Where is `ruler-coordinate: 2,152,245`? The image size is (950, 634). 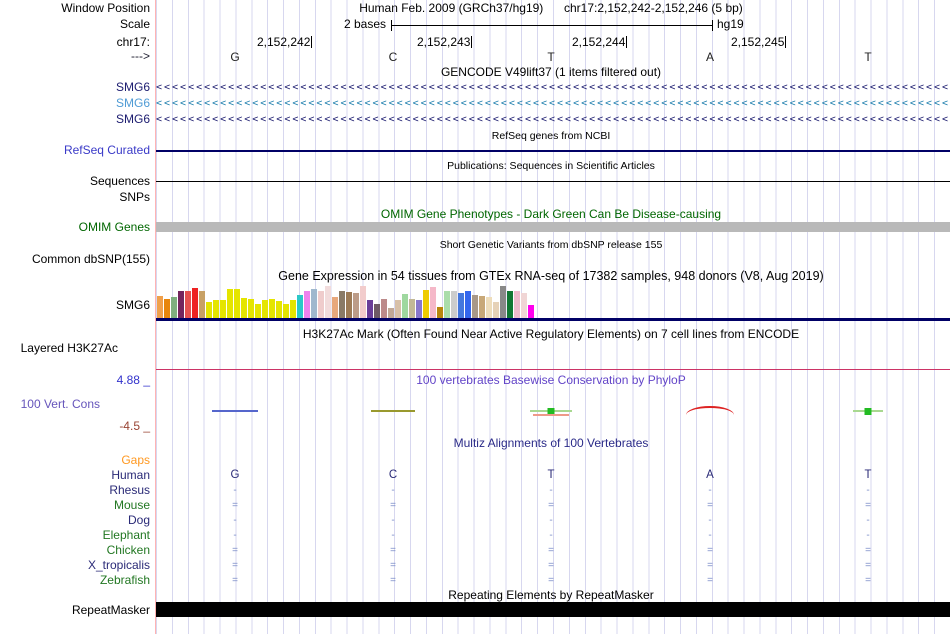
ruler-coordinate: 2,152,245 is located at coordinates (759, 42).